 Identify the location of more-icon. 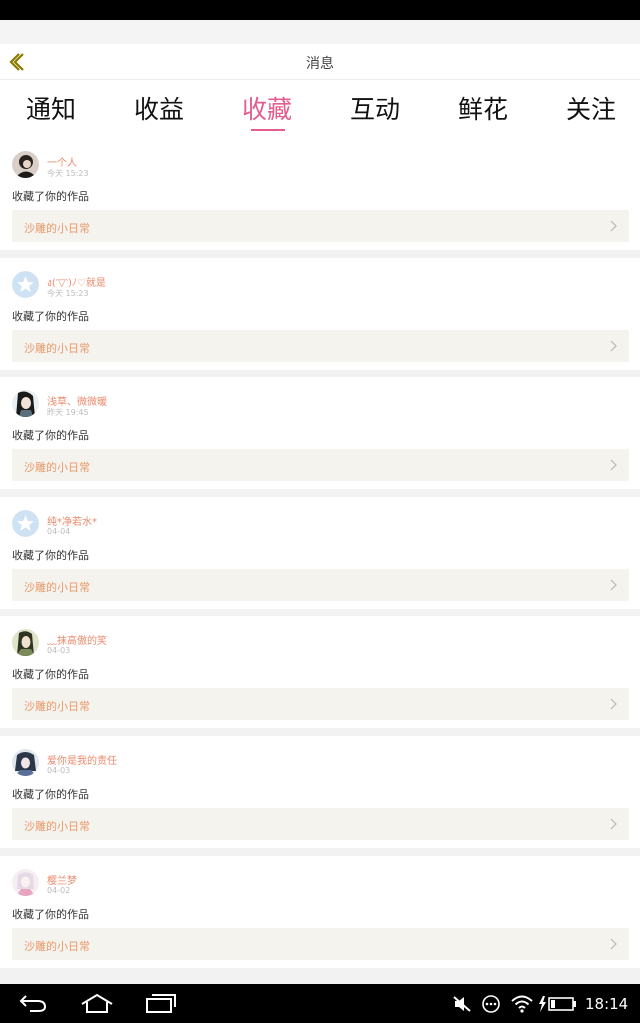
(491, 1004).